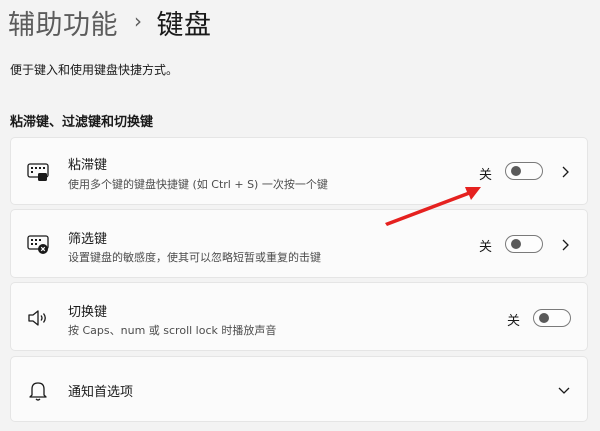 The image size is (600, 431). I want to click on breadcrumb: 辅助功能 › 键盘, so click(110, 22).